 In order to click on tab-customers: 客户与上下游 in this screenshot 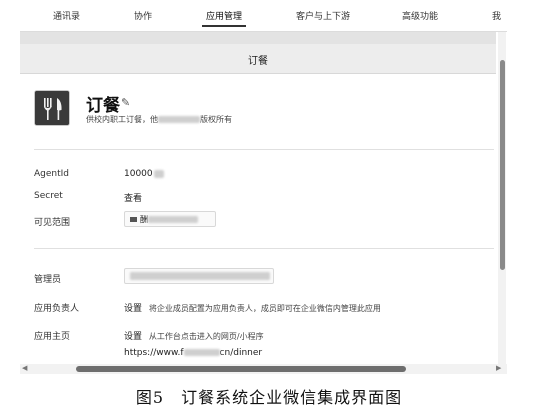, I will do `click(323, 15)`.